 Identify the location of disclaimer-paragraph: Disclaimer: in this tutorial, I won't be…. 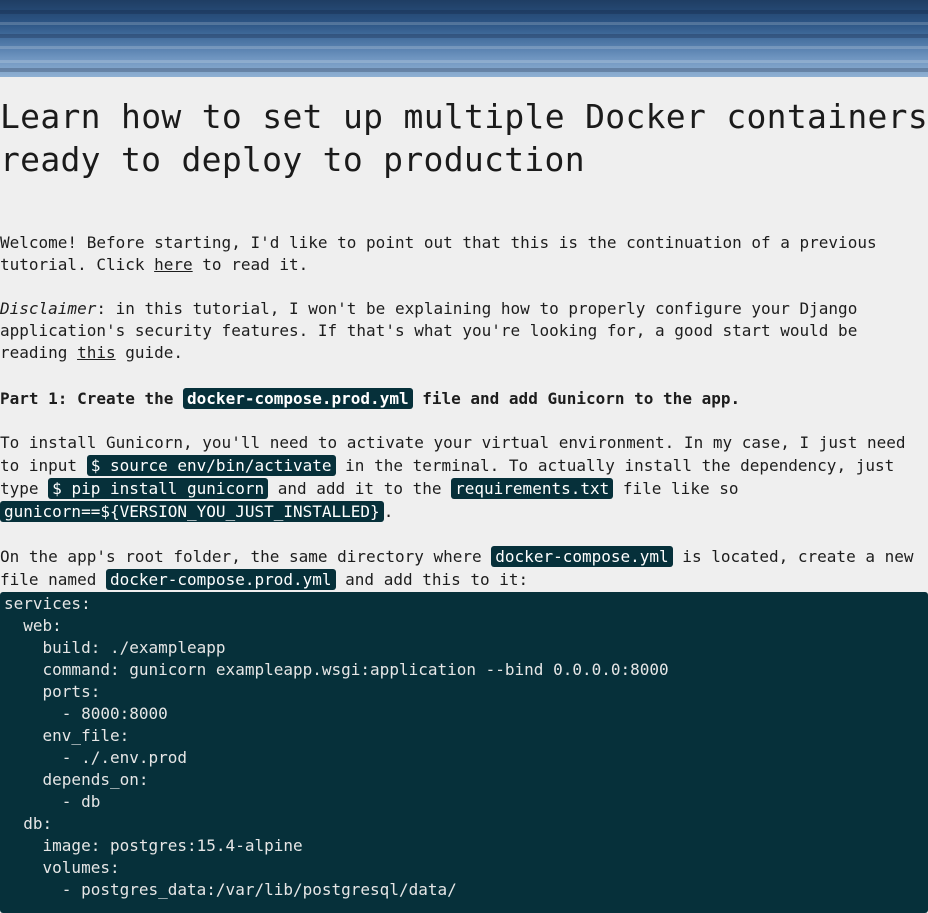
(429, 330).